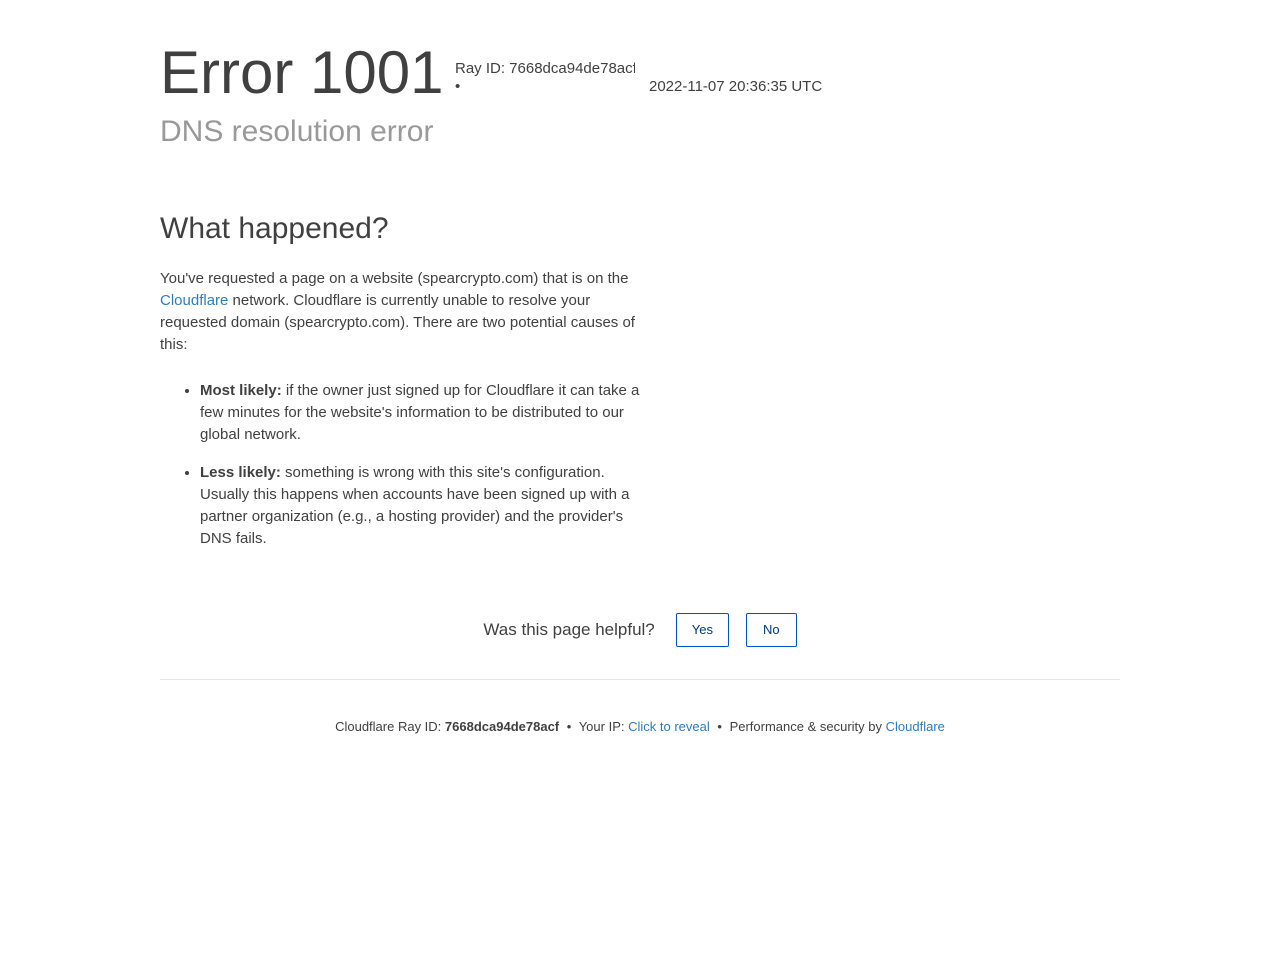 This screenshot has width=1280, height=960. What do you see at coordinates (274, 228) in the screenshot?
I see `section-heading: What happened?` at bounding box center [274, 228].